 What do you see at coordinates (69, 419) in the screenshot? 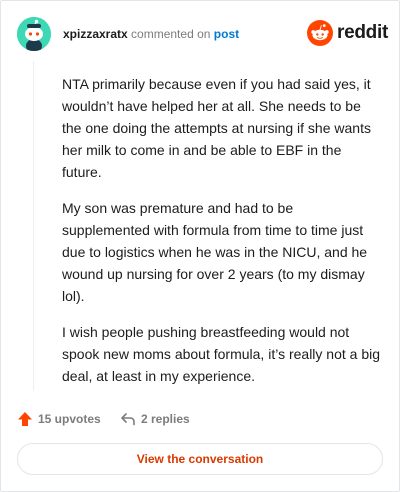
I see `upvote-count: 15 upvotes` at bounding box center [69, 419].